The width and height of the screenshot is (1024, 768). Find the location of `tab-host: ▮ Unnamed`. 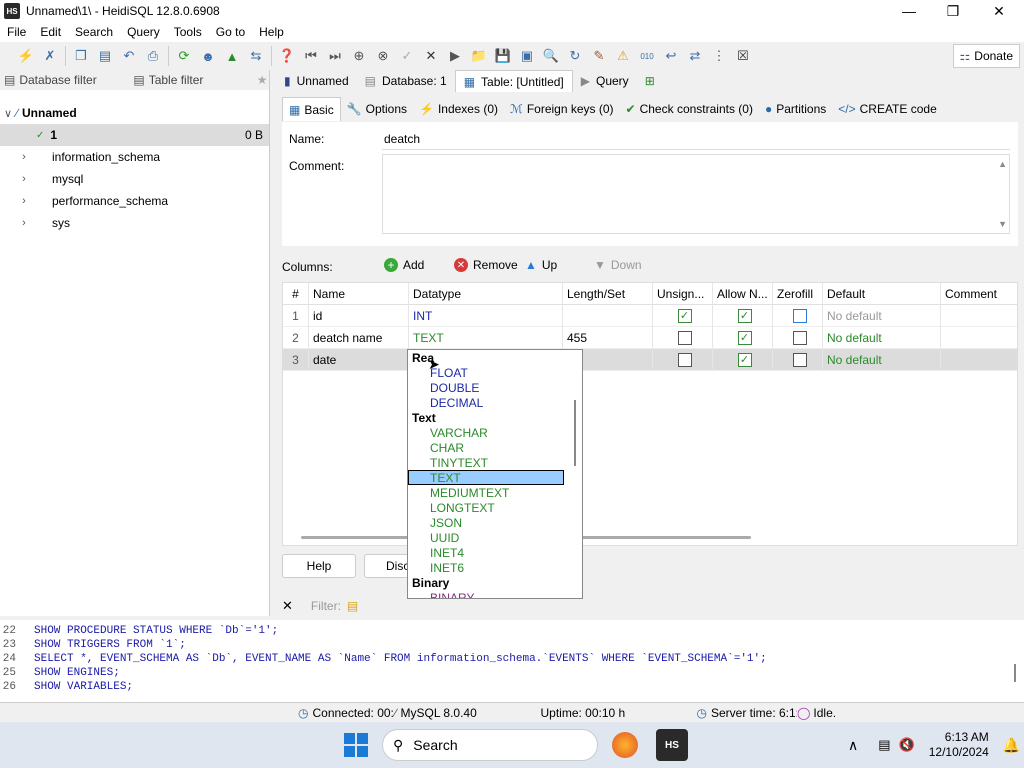

tab-host: ▮ Unnamed is located at coordinates (316, 81).